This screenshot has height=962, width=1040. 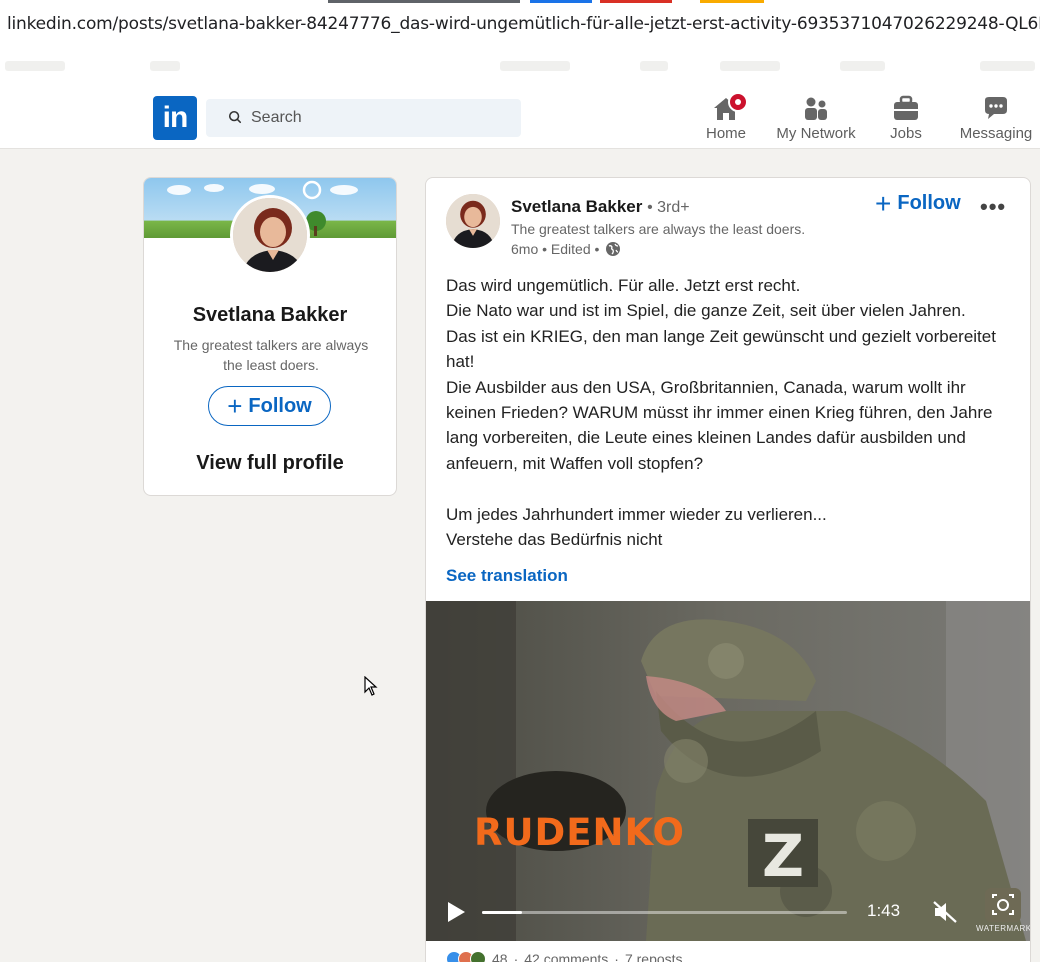 What do you see at coordinates (816, 108) in the screenshot?
I see `network-icon` at bounding box center [816, 108].